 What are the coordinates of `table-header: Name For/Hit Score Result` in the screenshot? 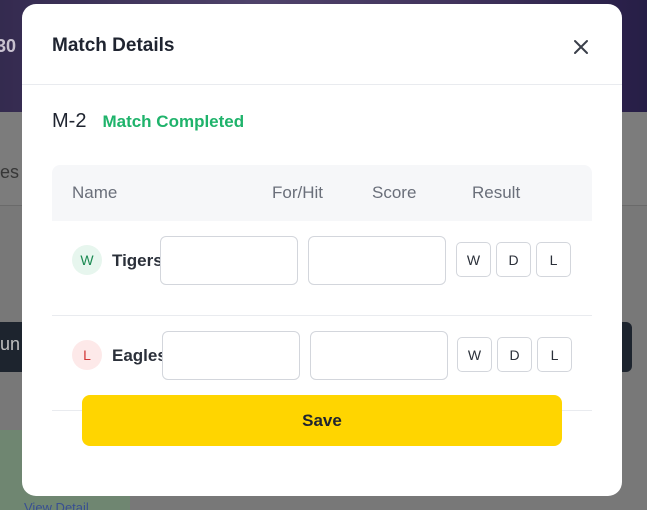 It's located at (322, 193).